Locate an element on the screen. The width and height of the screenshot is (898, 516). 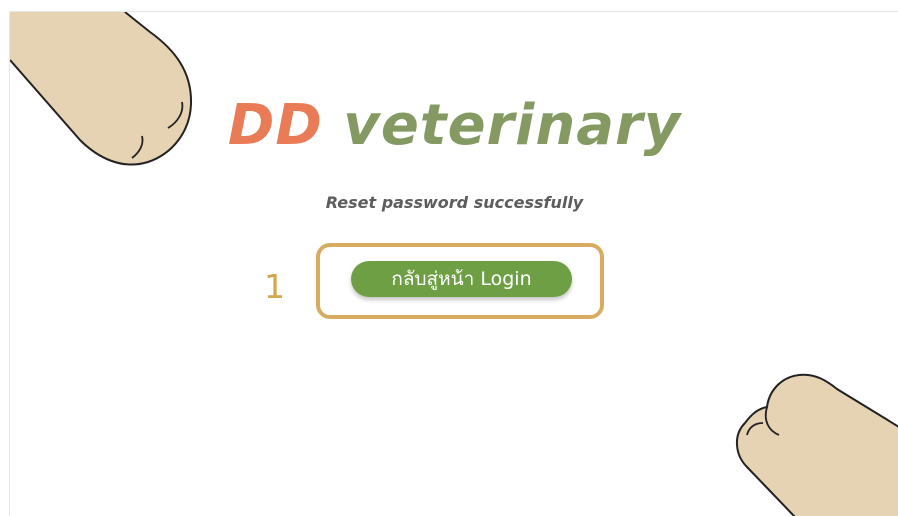
paw-top-left-icon is located at coordinates (101, 89).